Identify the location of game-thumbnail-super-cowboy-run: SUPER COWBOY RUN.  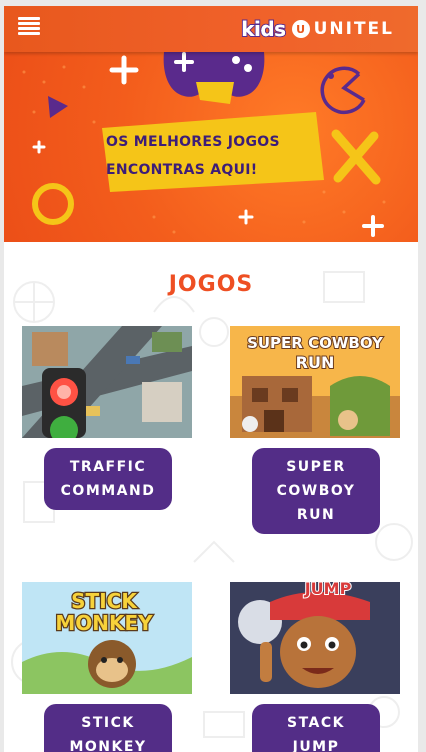
(315, 382).